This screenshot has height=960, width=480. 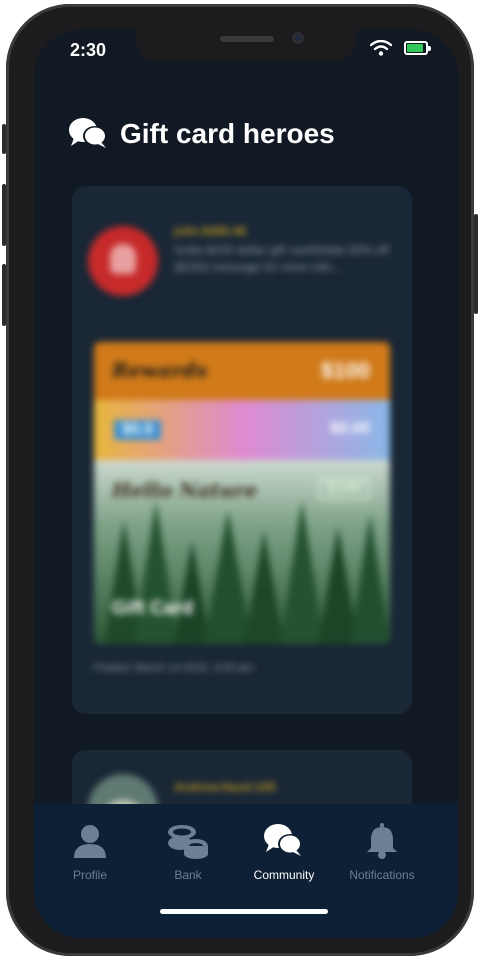 What do you see at coordinates (349, 428) in the screenshot?
I see `gift-card-middle-price: $0.00` at bounding box center [349, 428].